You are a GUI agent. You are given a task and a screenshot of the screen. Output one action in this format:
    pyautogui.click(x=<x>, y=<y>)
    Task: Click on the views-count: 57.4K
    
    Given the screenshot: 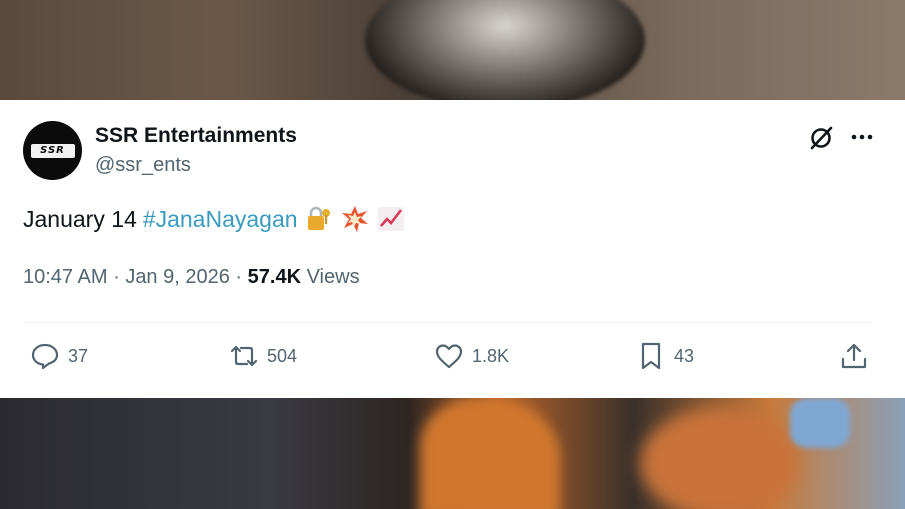 What is the action you would take?
    pyautogui.click(x=274, y=277)
    